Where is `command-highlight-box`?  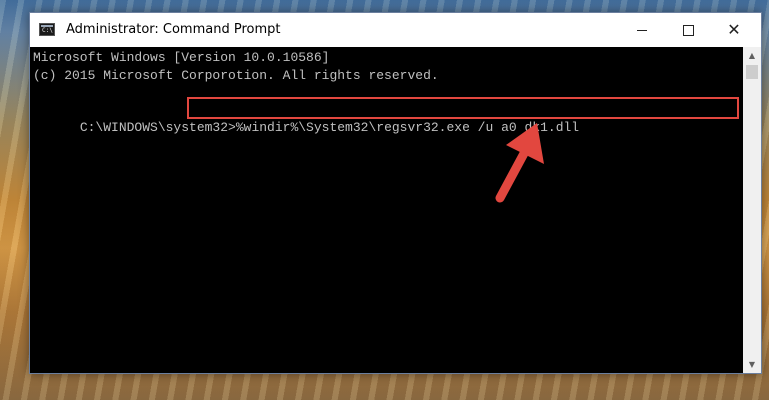
command-highlight-box is located at coordinates (463, 108).